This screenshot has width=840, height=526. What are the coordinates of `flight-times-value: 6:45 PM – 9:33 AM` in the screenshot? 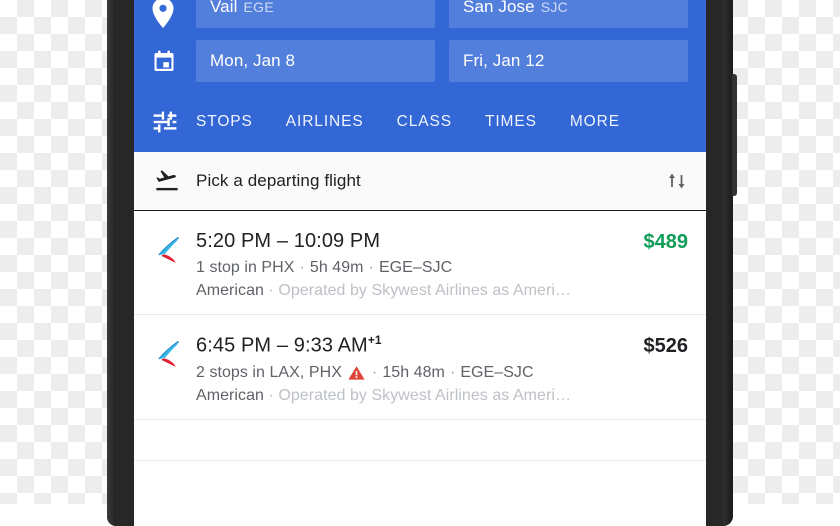 It's located at (282, 345).